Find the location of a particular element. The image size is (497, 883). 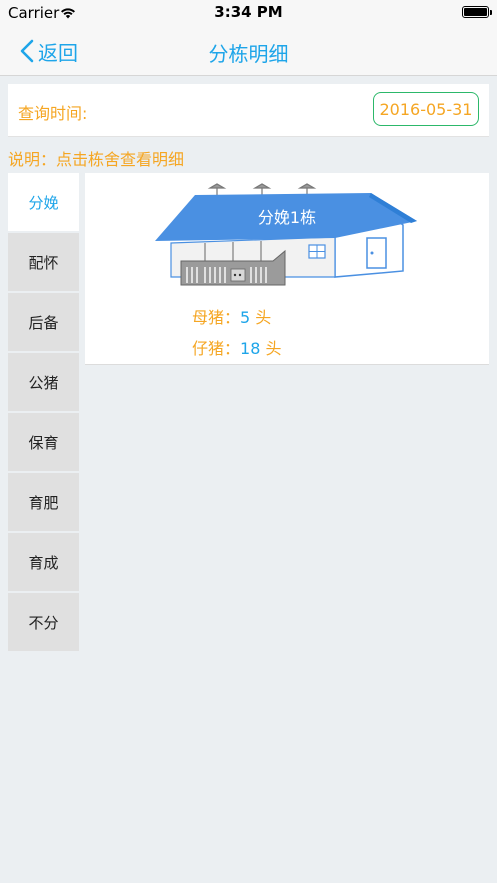

sidebar-item-nursery: 保育 is located at coordinates (43, 442).